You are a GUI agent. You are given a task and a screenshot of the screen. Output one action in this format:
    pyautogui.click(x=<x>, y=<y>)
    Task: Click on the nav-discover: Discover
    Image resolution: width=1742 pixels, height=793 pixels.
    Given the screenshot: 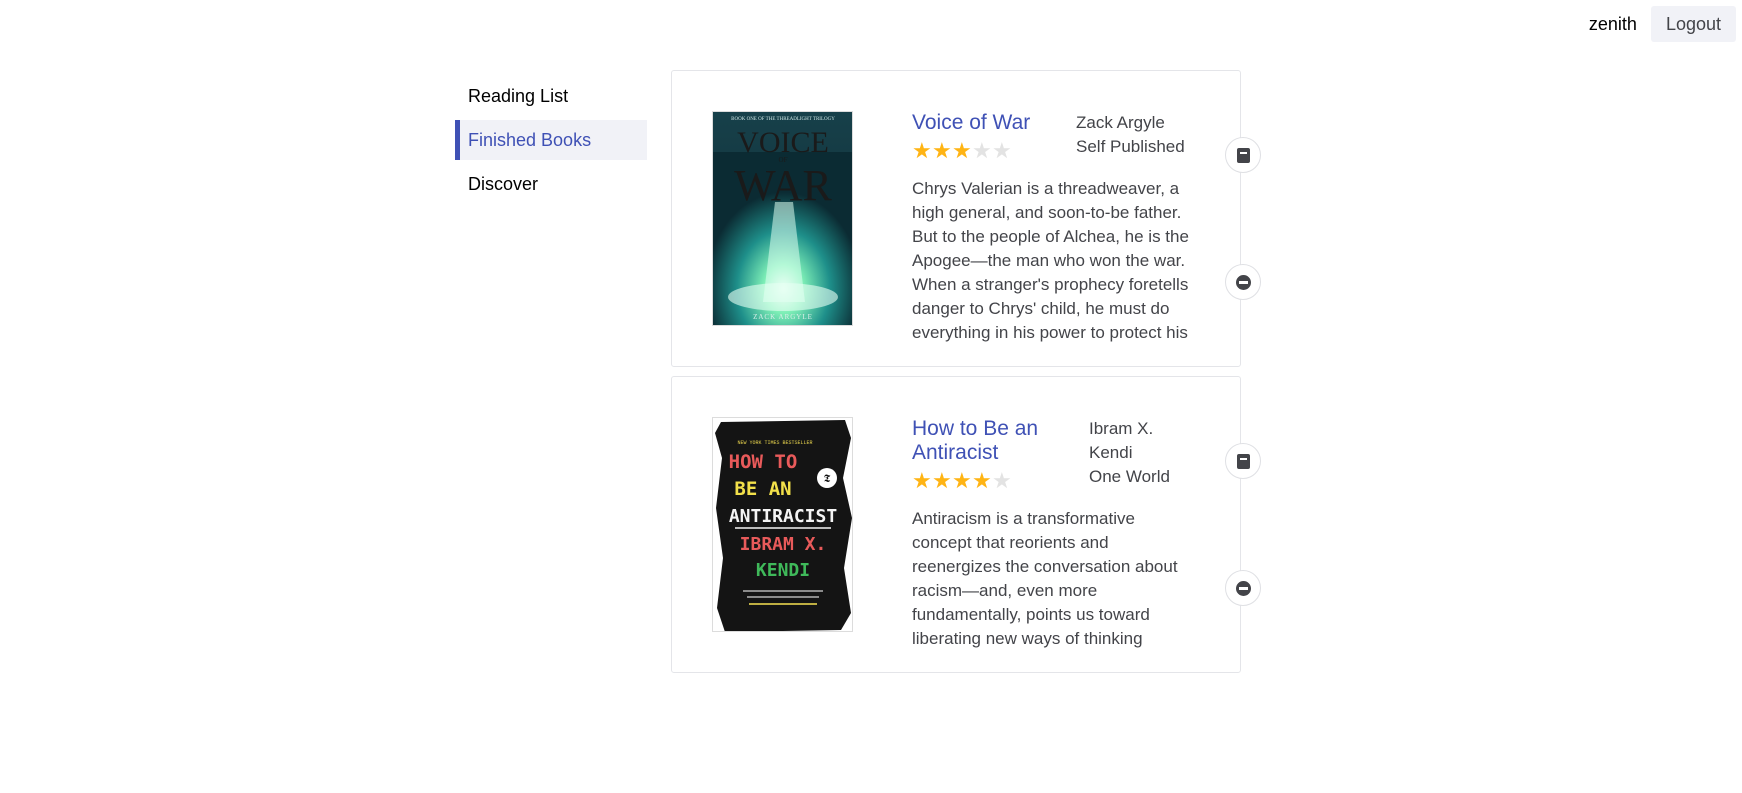 What is the action you would take?
    pyautogui.click(x=551, y=184)
    